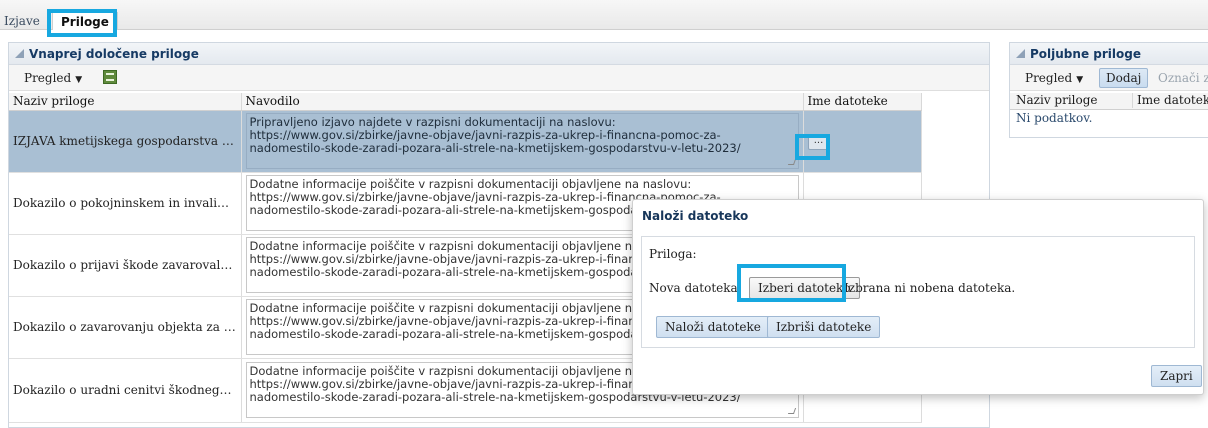 The image size is (1208, 428). What do you see at coordinates (1109, 101) in the screenshot?
I see `custom-table-header: Naziv priloge Ime datoteke` at bounding box center [1109, 101].